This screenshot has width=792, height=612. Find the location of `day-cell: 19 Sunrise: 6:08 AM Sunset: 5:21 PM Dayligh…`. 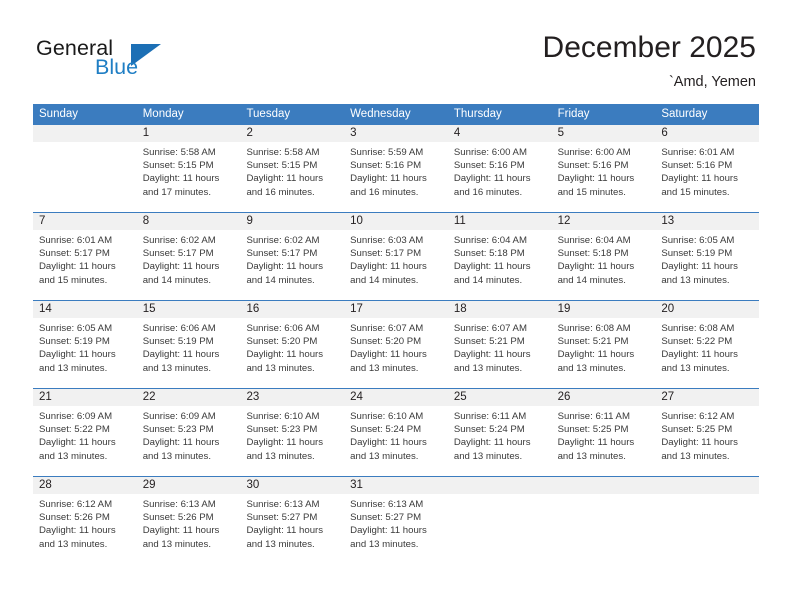

day-cell: 19 Sunrise: 6:08 AM Sunset: 5:21 PM Dayligh… is located at coordinates (603, 344).